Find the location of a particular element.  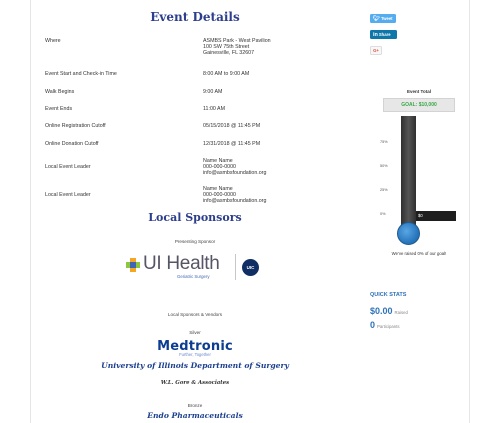

detail-value: 8:00 AM to 9:00 AM is located at coordinates (226, 74).